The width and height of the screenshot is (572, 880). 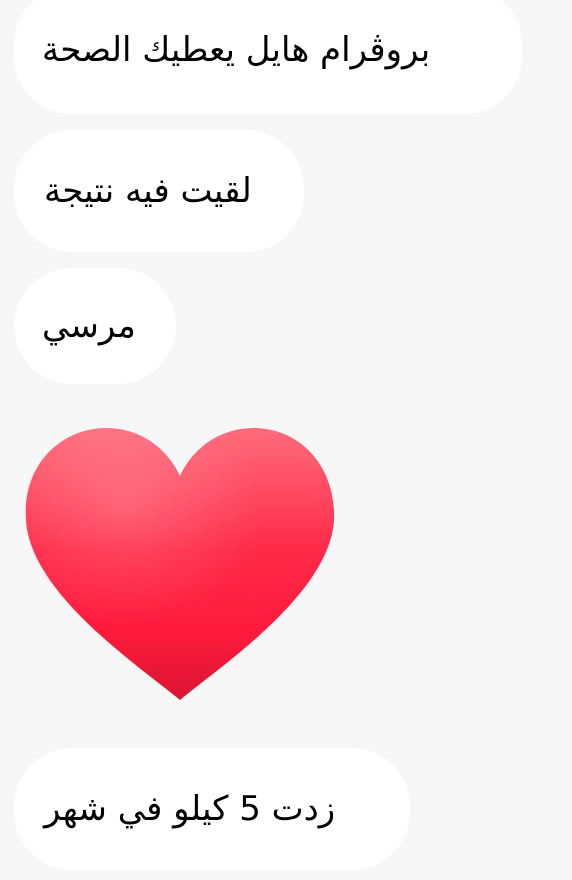 I want to click on message-bubble: بروڤرام هايل يعطيك الصحة, so click(x=268, y=57).